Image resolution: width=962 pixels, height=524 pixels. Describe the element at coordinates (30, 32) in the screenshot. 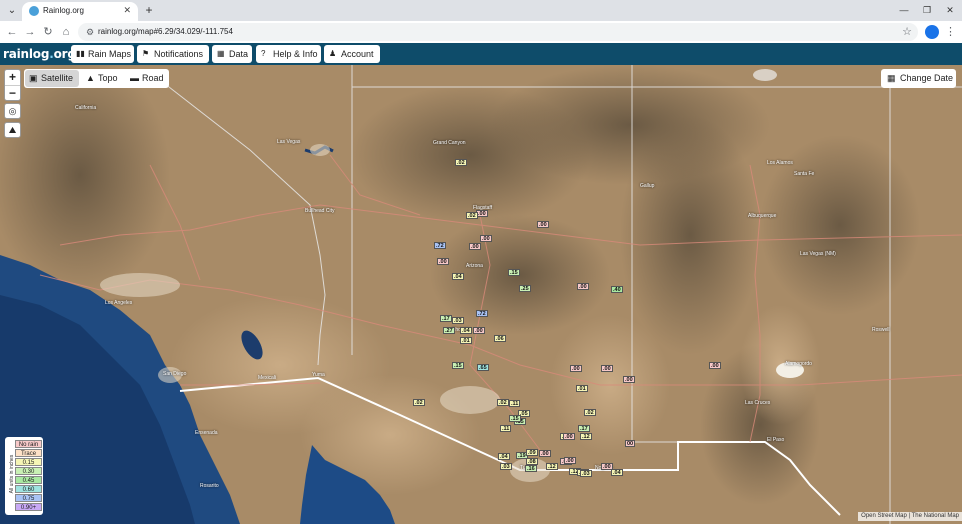

I see `forward-arrow-icon: →` at that location.